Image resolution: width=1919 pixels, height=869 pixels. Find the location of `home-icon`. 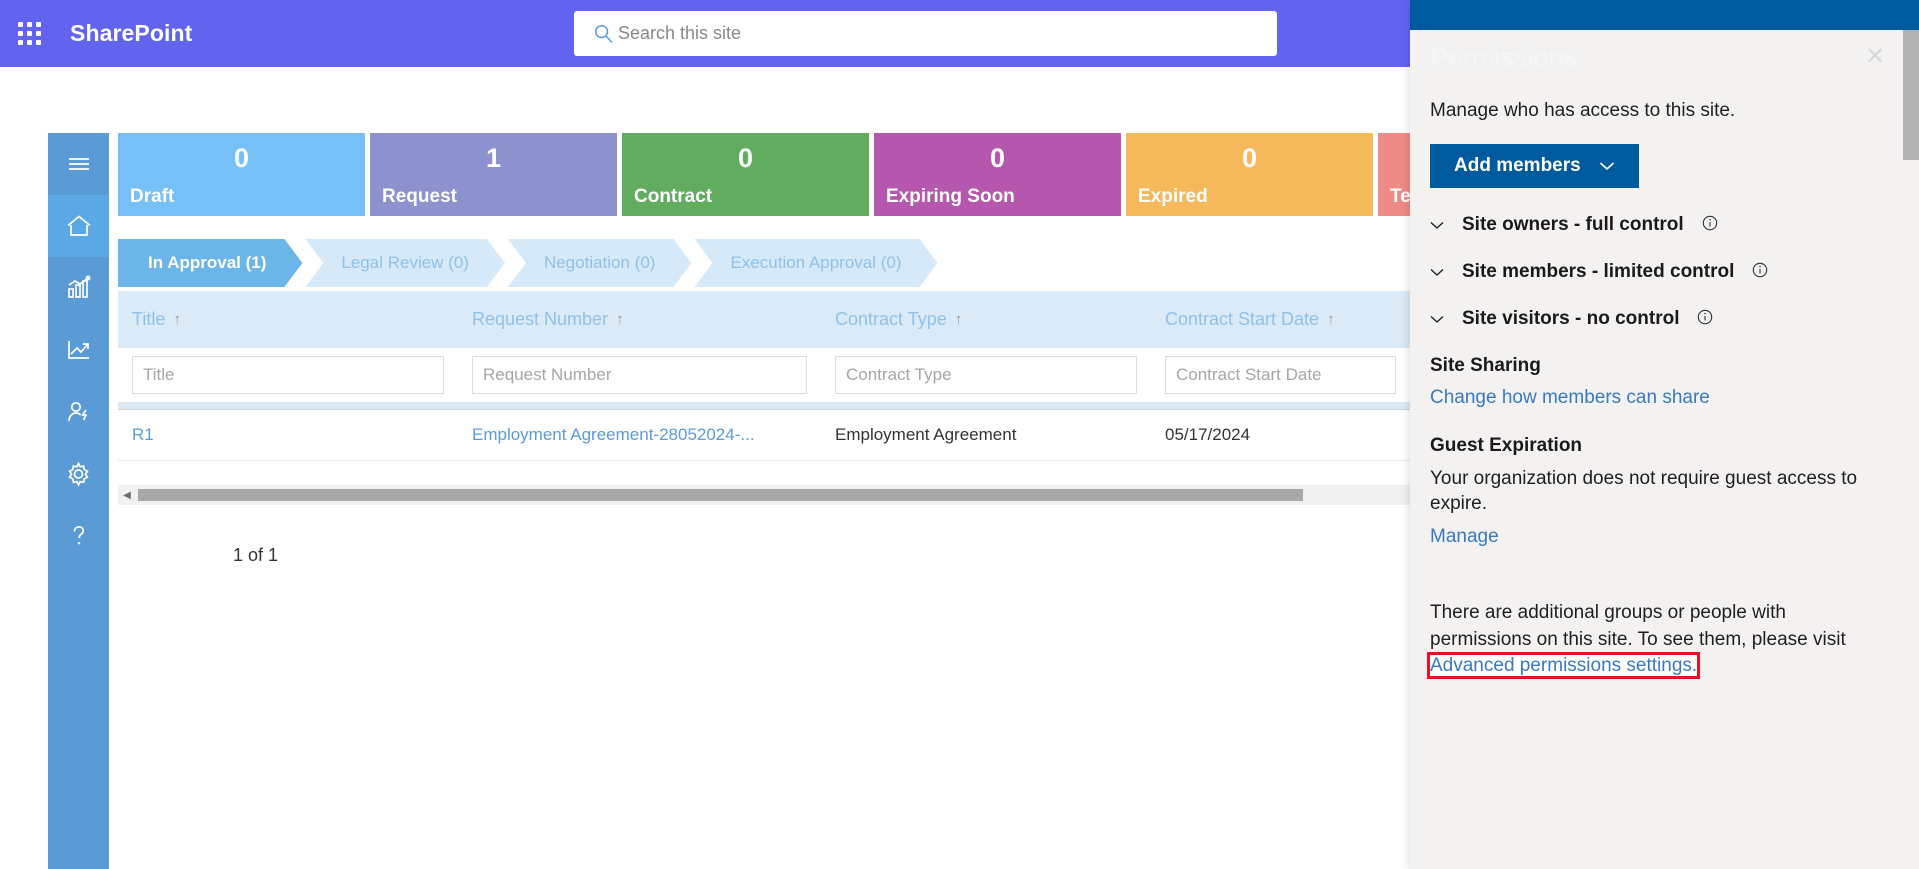

home-icon is located at coordinates (79, 226).